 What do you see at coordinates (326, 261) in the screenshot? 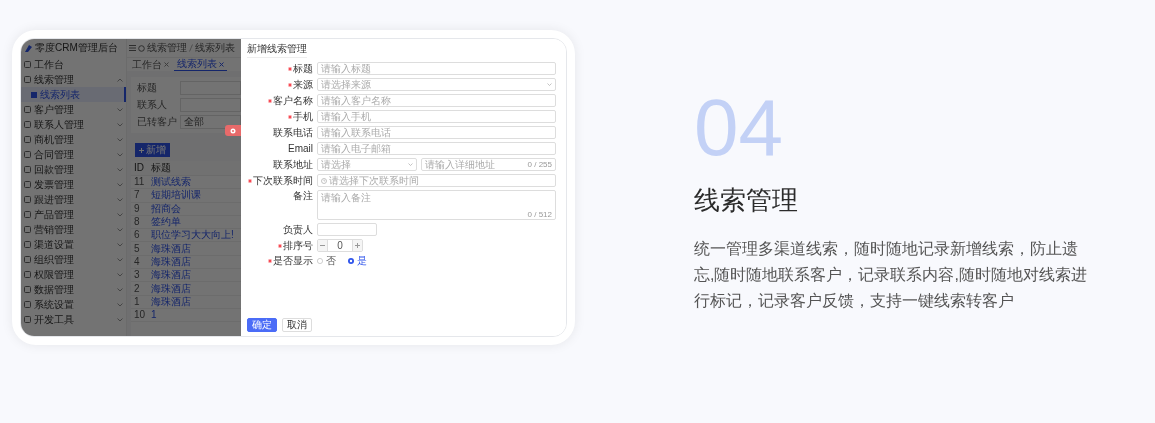
I see `radio-option: 否` at bounding box center [326, 261].